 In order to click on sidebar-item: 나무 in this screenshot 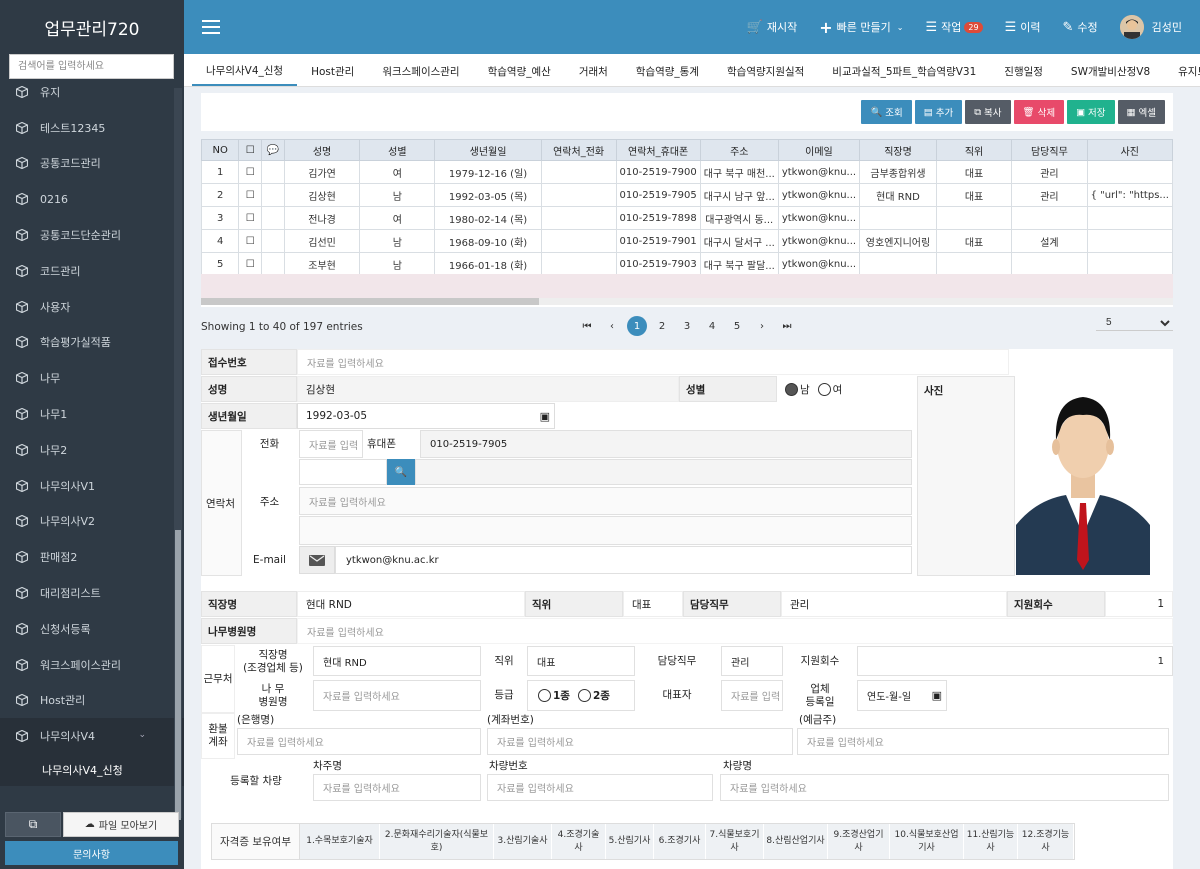, I will do `click(92, 378)`.